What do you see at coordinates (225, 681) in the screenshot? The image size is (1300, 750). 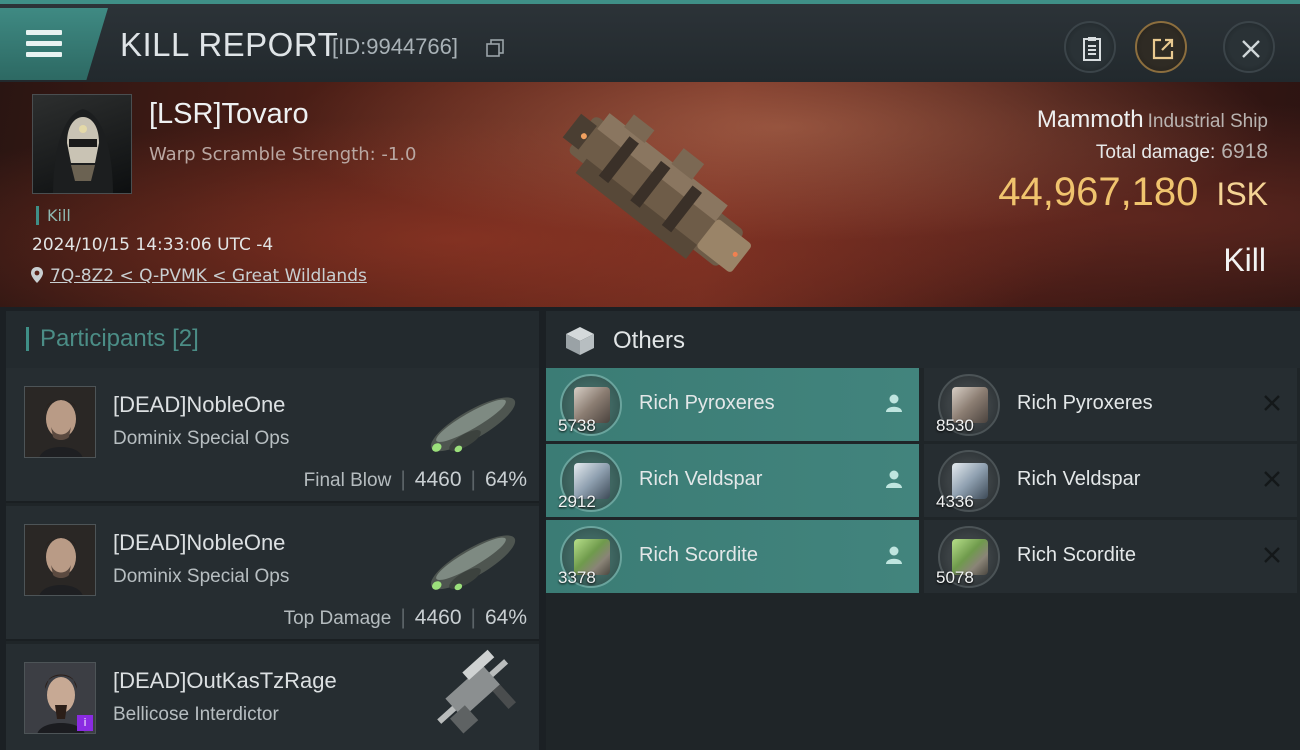 I see `participant-name: [DEAD]OutKasTzRage` at bounding box center [225, 681].